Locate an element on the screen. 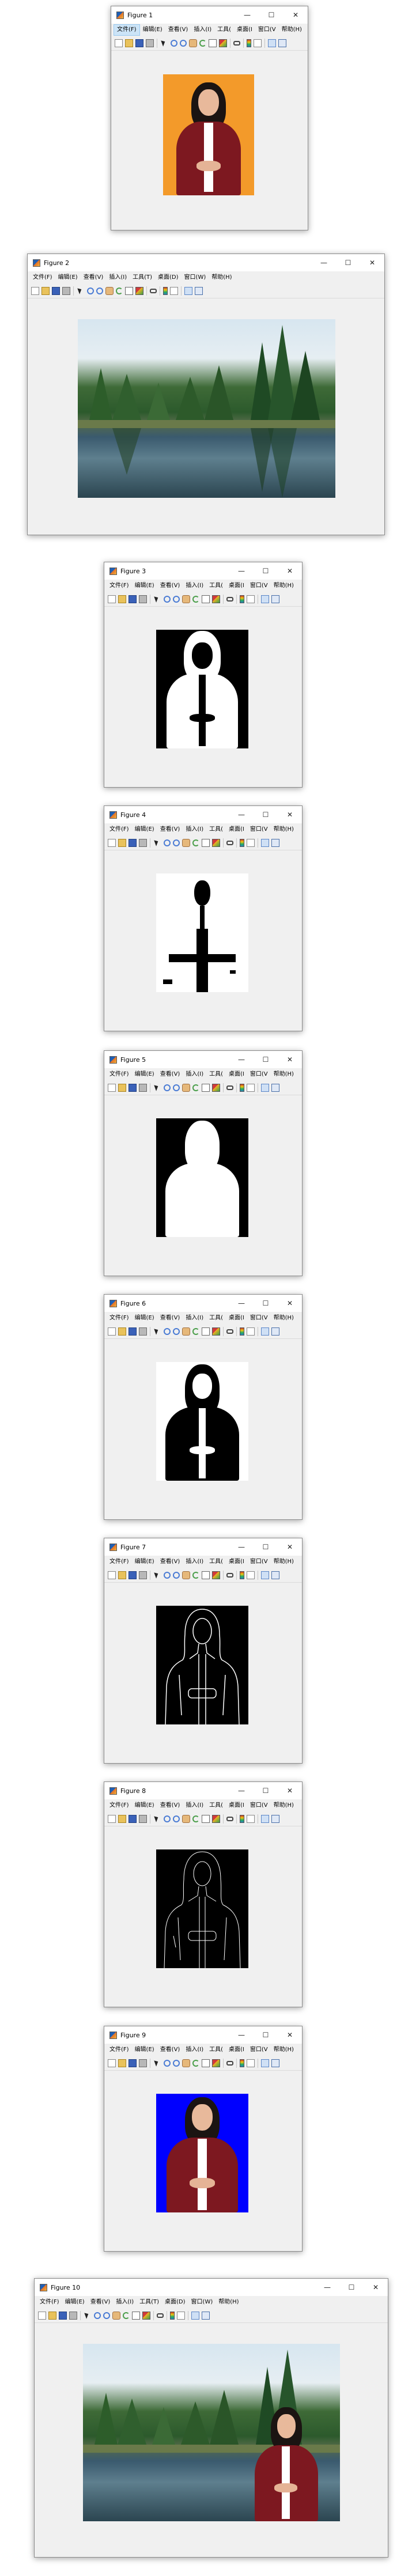  title-bar: Figure 9 — ☐ ✕ is located at coordinates (203, 2035).